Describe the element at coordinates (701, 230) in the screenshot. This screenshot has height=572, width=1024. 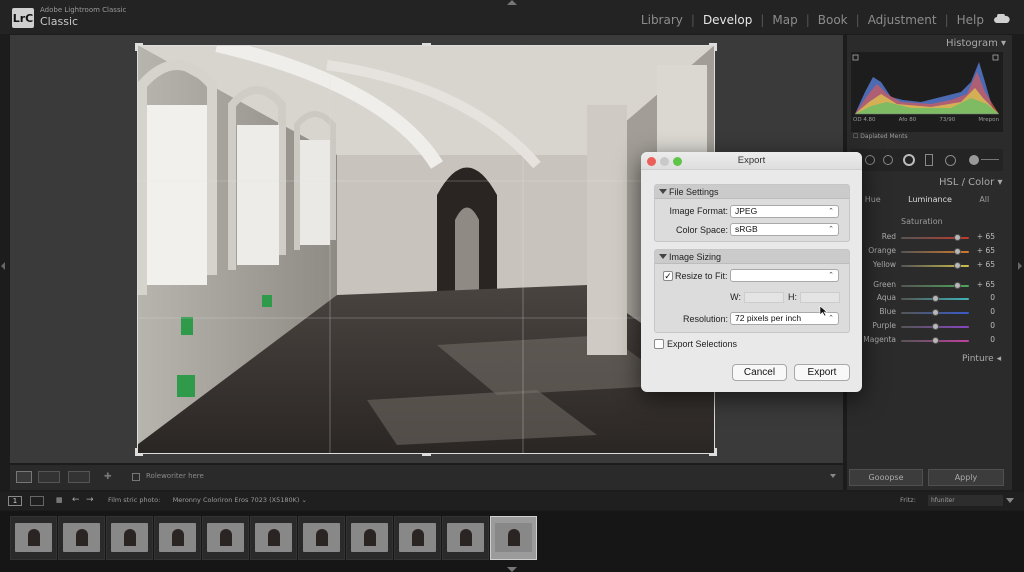
I see `color-space-label: Color Space:` at that location.